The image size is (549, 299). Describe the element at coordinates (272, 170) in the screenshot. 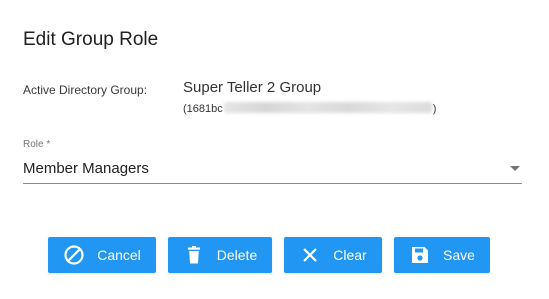

I see `role-select: Member Managers` at that location.